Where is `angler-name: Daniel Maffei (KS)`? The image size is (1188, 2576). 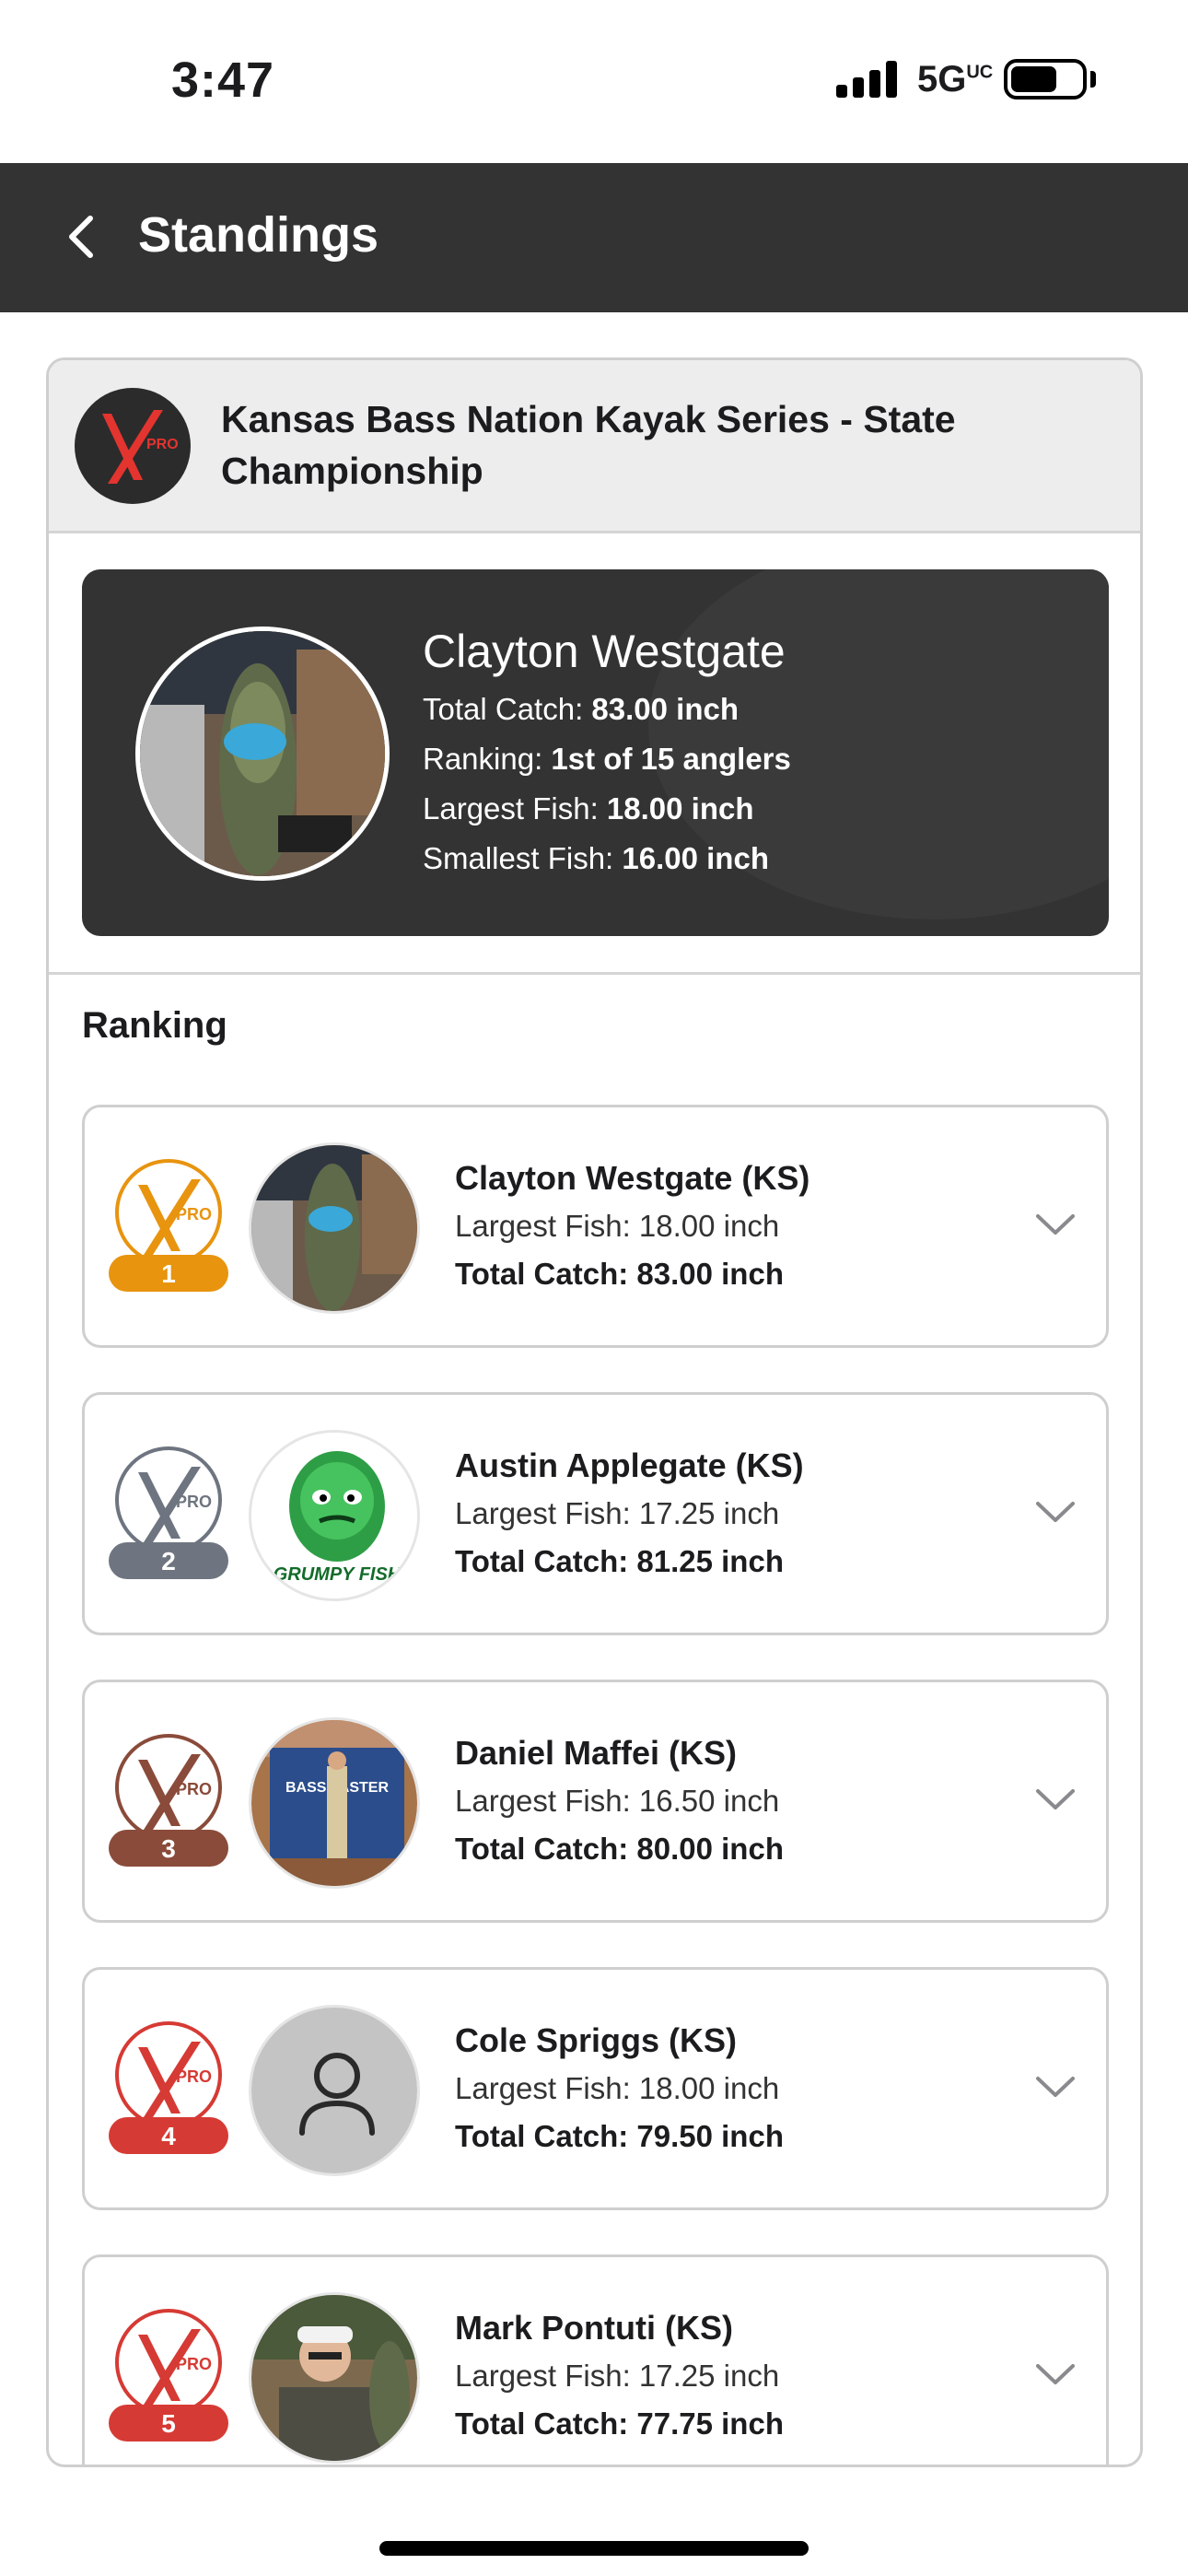 angler-name: Daniel Maffei (KS) is located at coordinates (596, 1753).